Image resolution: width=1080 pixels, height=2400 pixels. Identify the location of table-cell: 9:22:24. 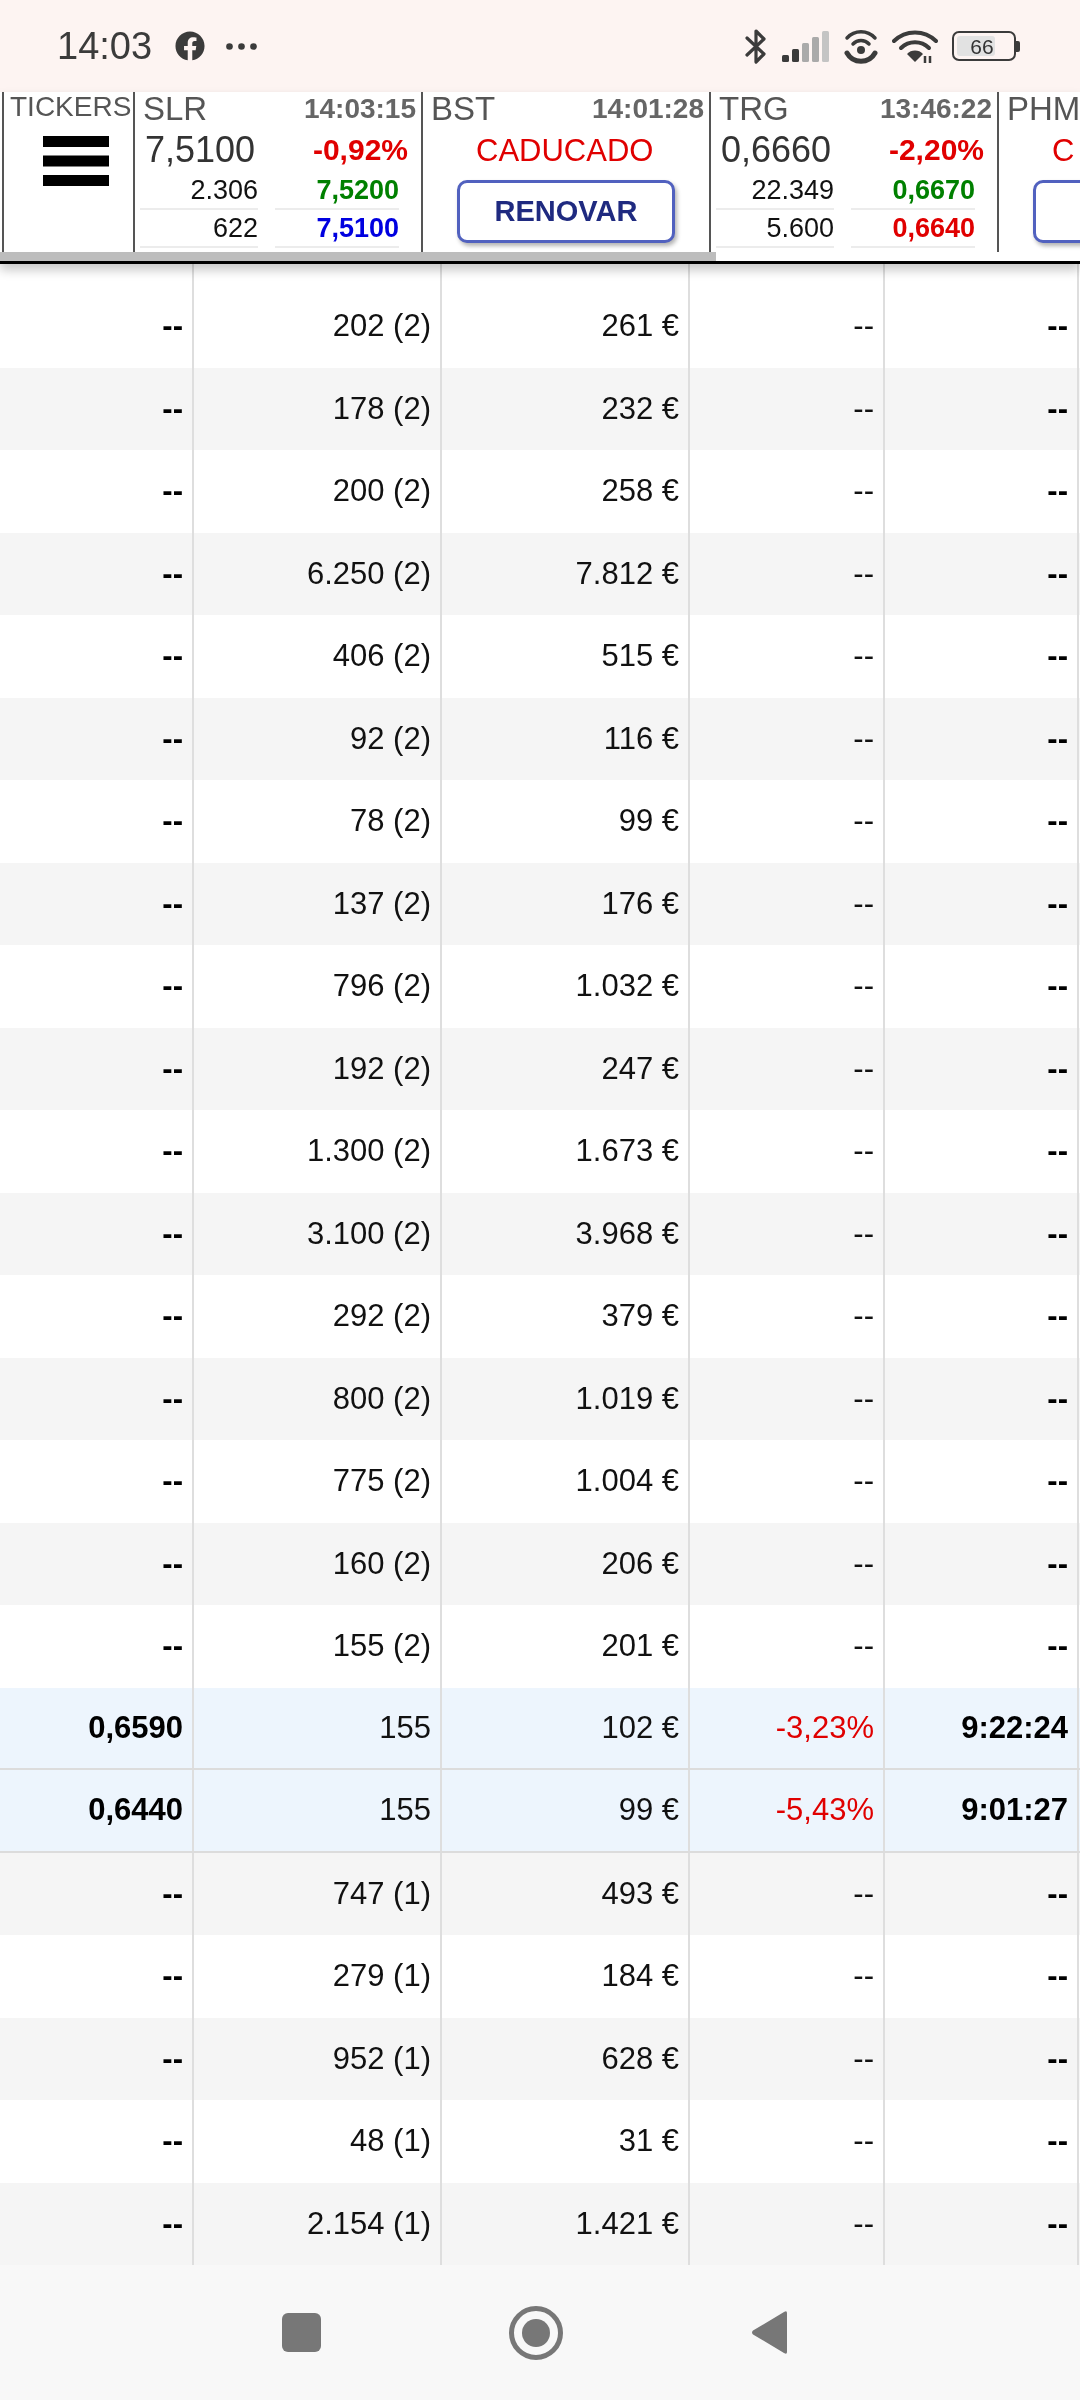
(982, 1727).